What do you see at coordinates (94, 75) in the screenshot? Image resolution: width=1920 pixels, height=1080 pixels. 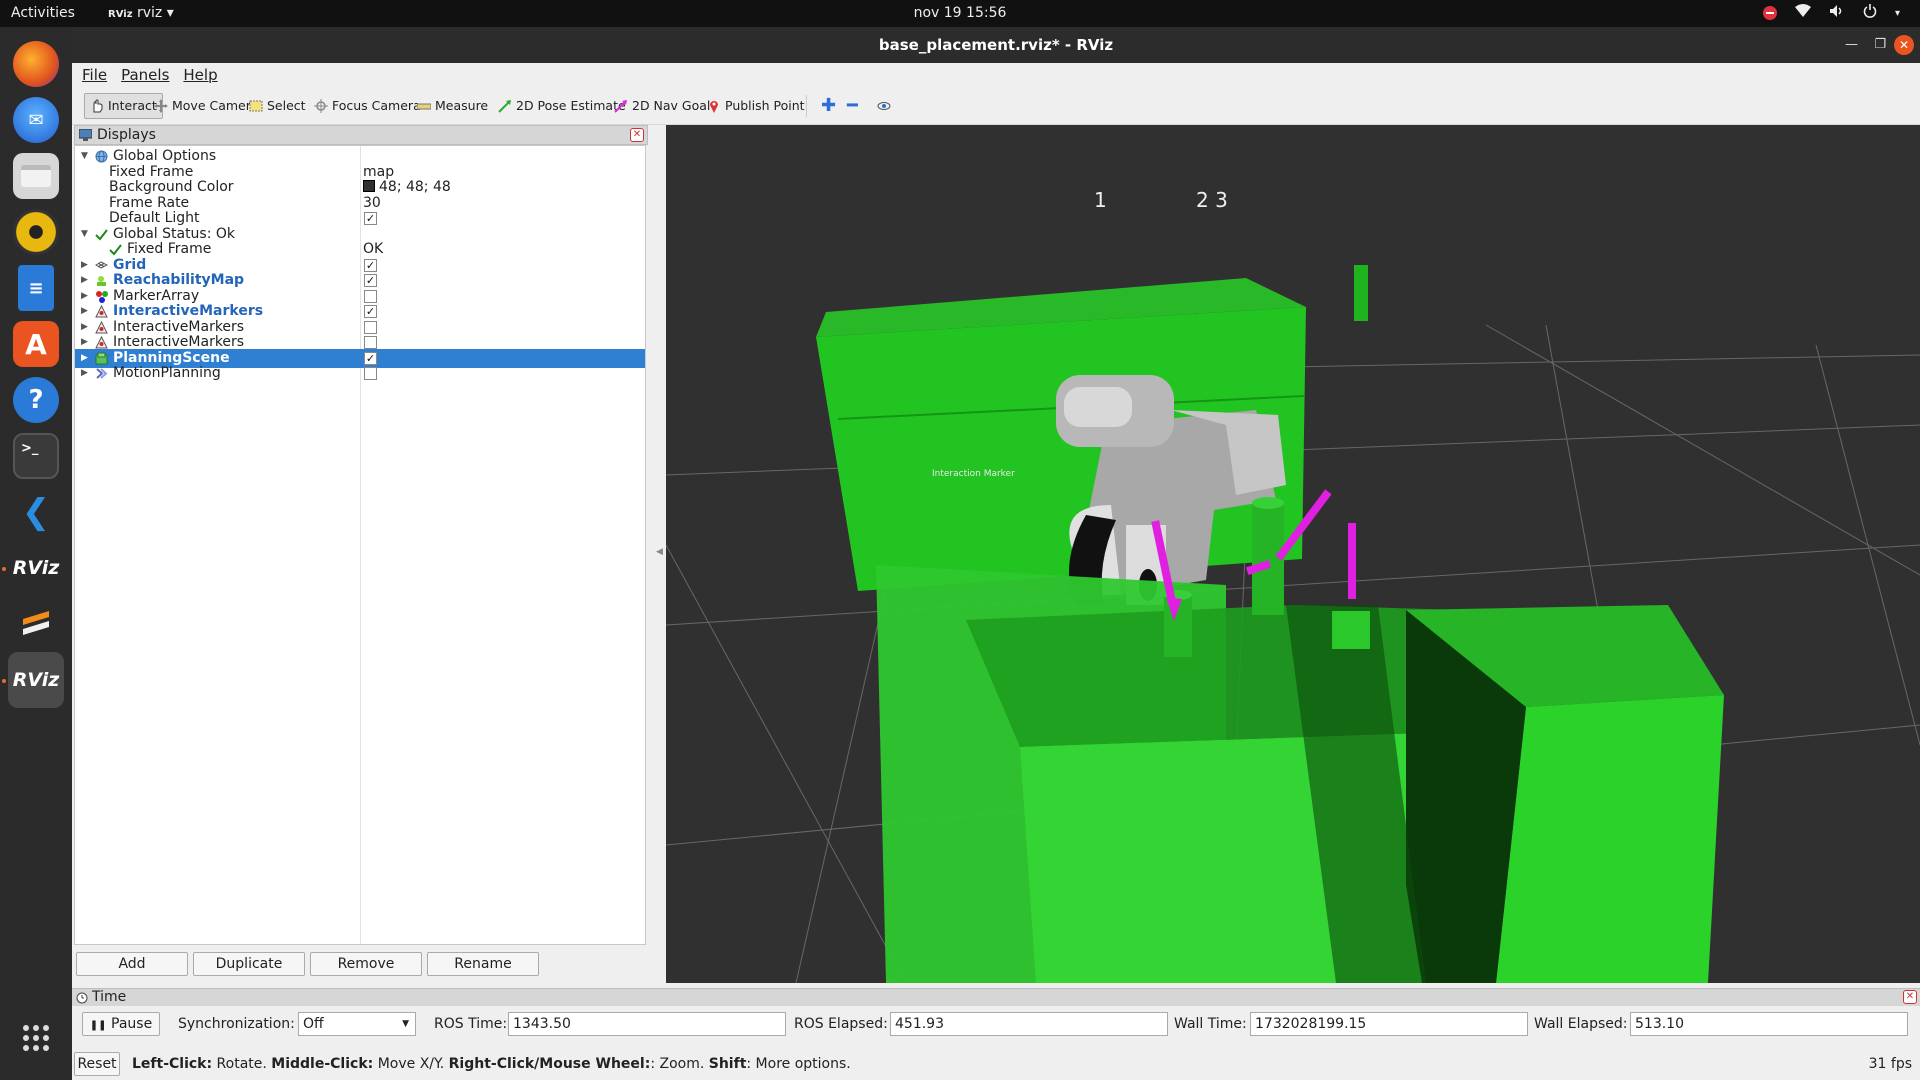 I see `menu-file: File` at bounding box center [94, 75].